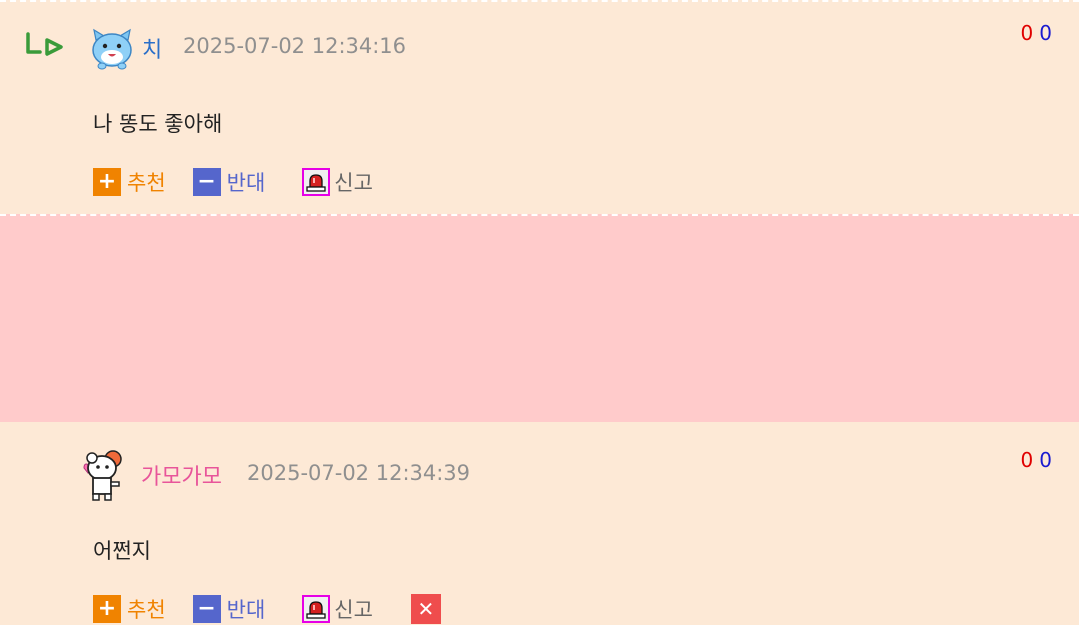 The height and width of the screenshot is (625, 1079). Describe the element at coordinates (359, 473) in the screenshot. I see `timestamp: 2025-07-02 12:34:39` at that location.